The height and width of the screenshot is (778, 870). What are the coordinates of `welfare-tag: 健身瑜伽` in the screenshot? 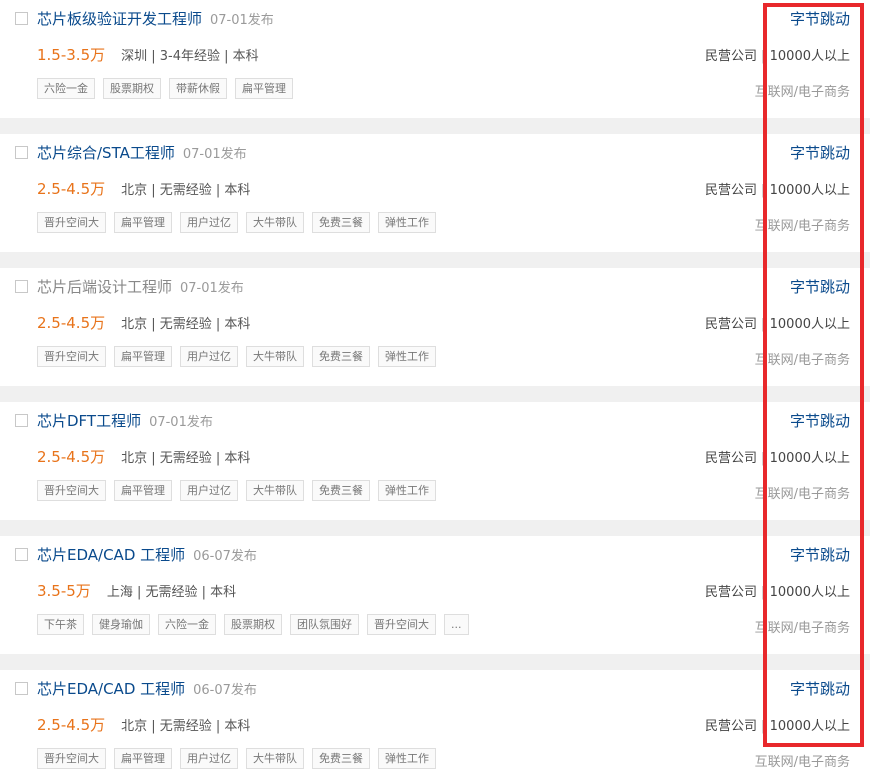 It's located at (121, 624).